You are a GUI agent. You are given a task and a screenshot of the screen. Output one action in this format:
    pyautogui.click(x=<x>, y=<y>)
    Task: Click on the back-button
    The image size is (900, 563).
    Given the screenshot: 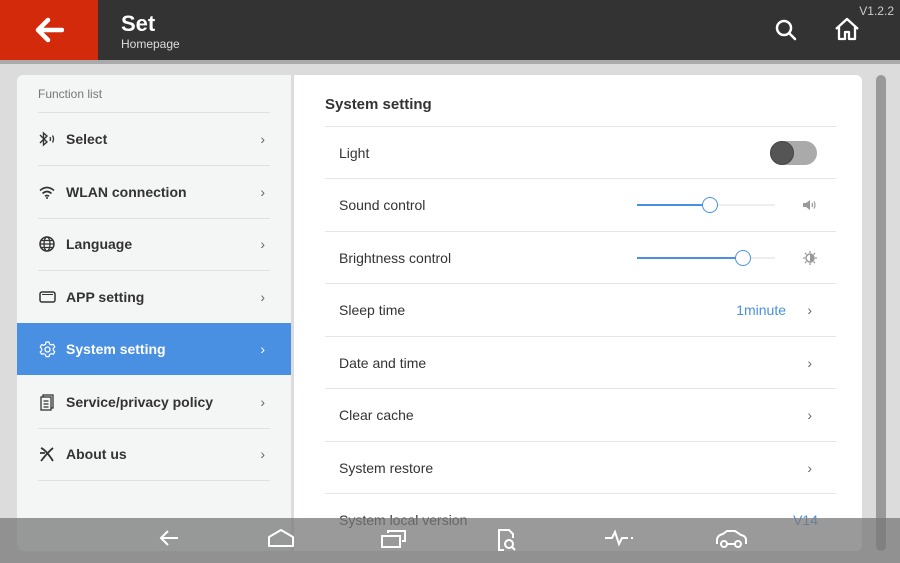 What is the action you would take?
    pyautogui.click(x=49, y=30)
    